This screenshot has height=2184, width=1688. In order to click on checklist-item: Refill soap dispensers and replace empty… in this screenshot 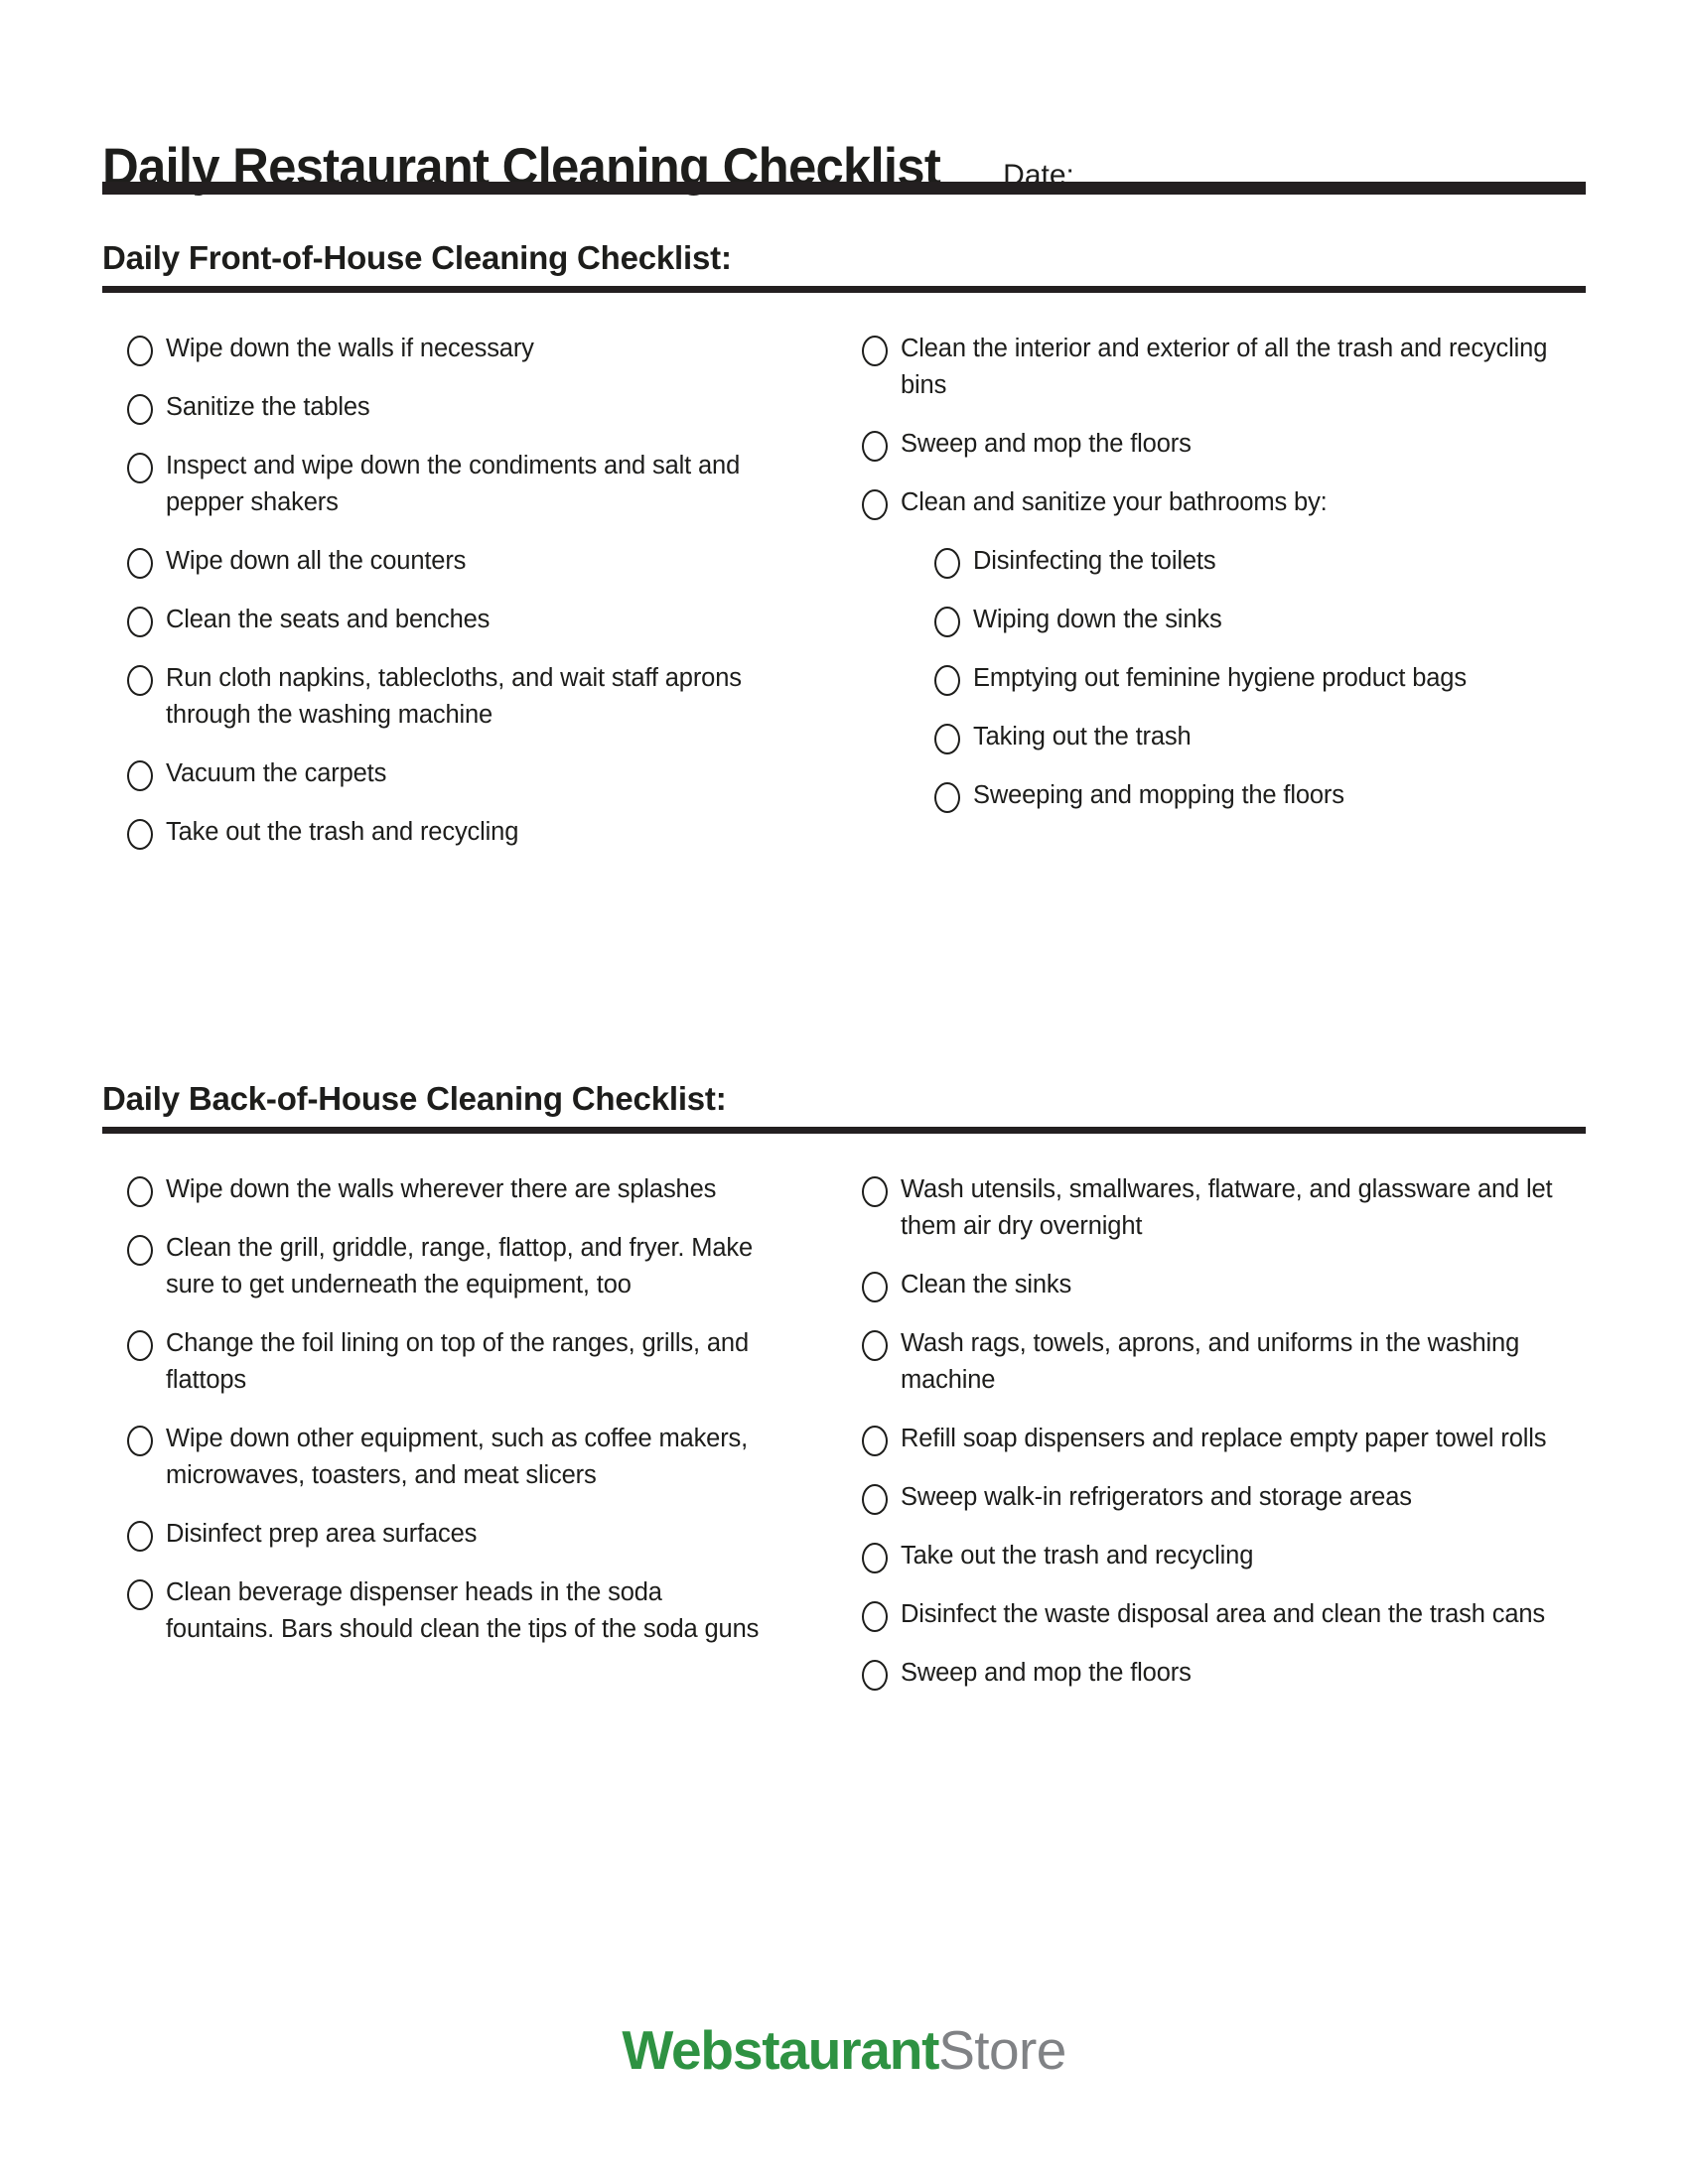, I will do `click(1214, 1439)`.